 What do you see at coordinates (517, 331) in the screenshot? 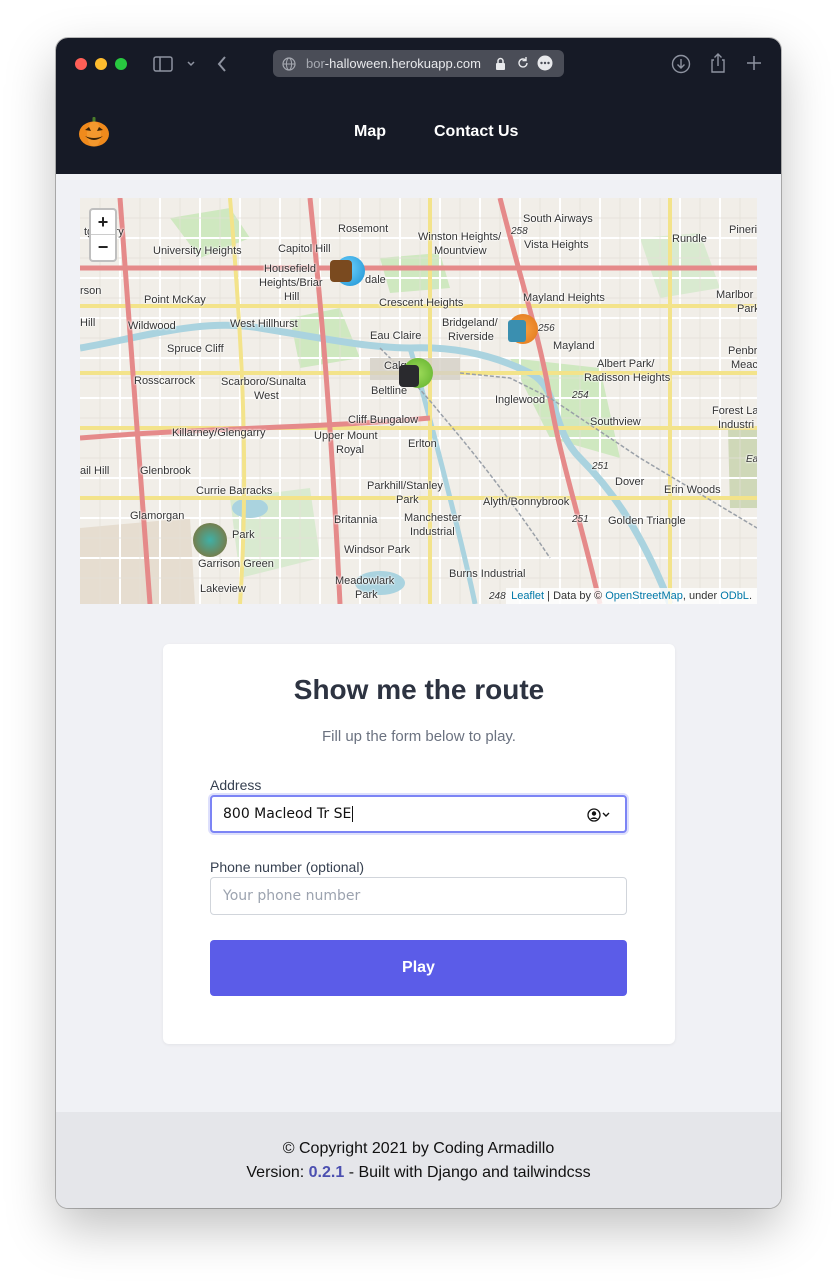
I see `robot-marker-icon` at bounding box center [517, 331].